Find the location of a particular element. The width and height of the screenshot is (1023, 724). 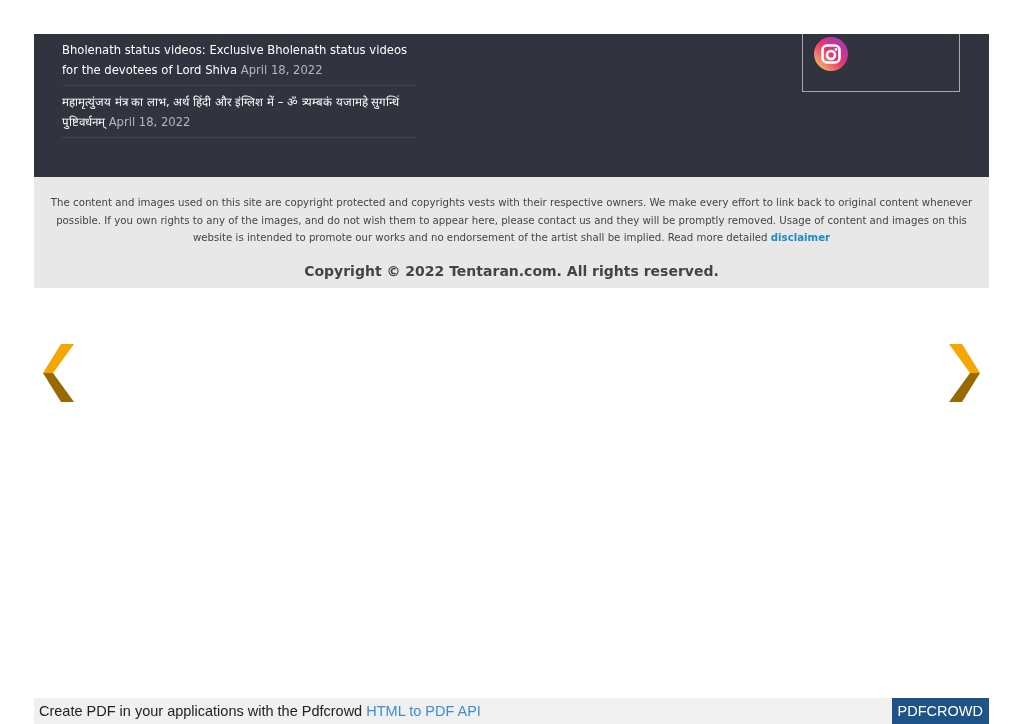

pdfcrowd-button: PDFCROWD is located at coordinates (940, 711).